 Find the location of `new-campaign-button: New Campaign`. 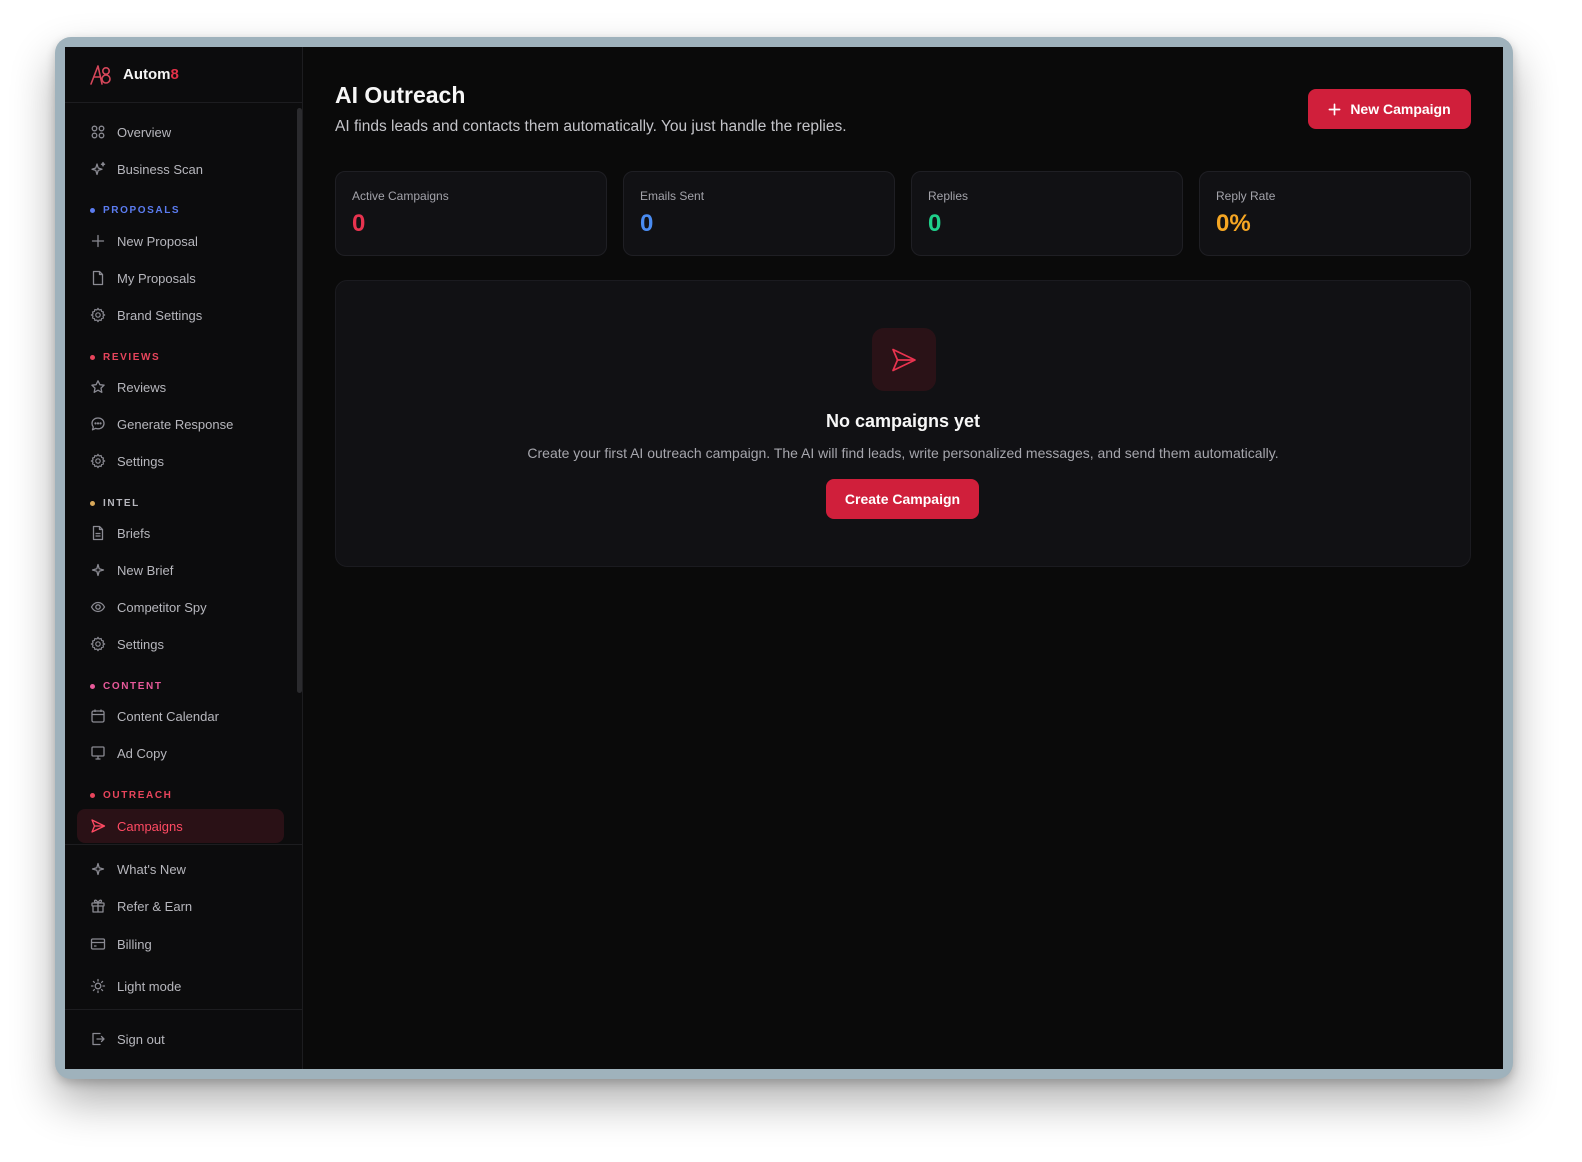

new-campaign-button: New Campaign is located at coordinates (1389, 109).